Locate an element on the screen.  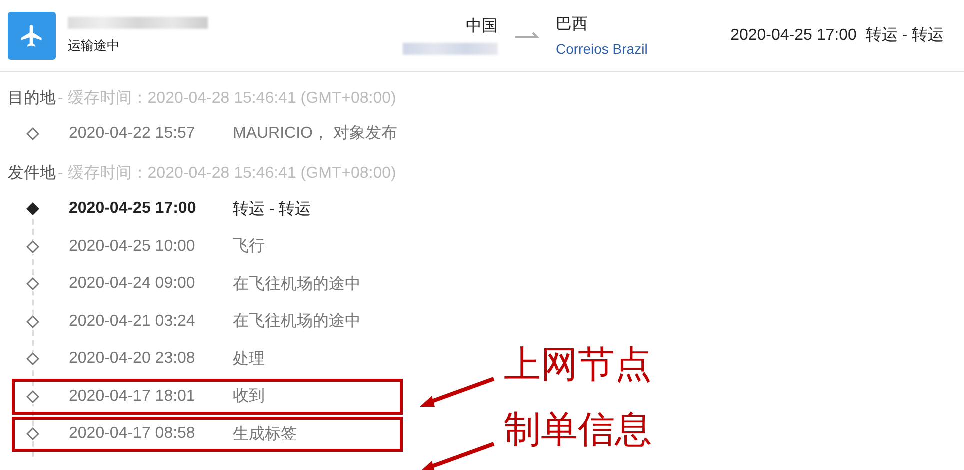
event-description: 生成标签 is located at coordinates (265, 434).